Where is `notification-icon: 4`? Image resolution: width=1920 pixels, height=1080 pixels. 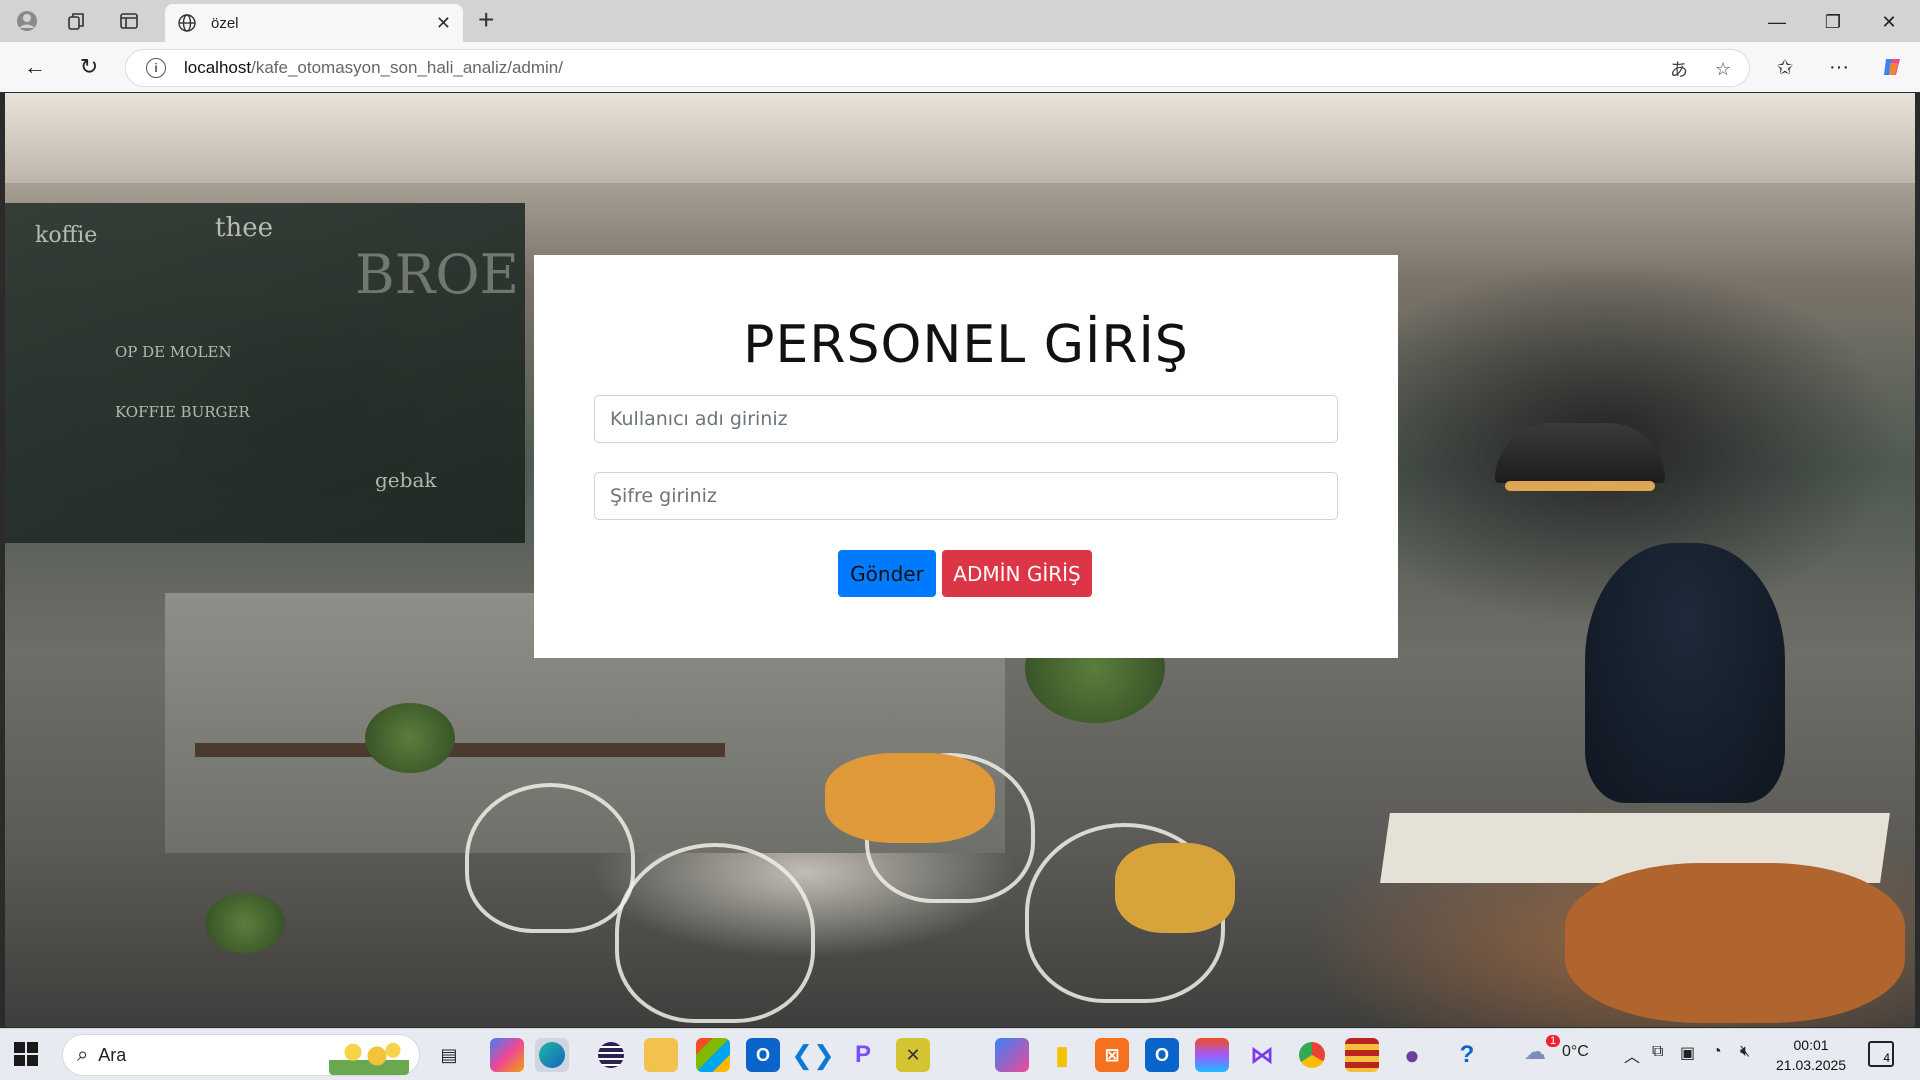 notification-icon: 4 is located at coordinates (1881, 1054).